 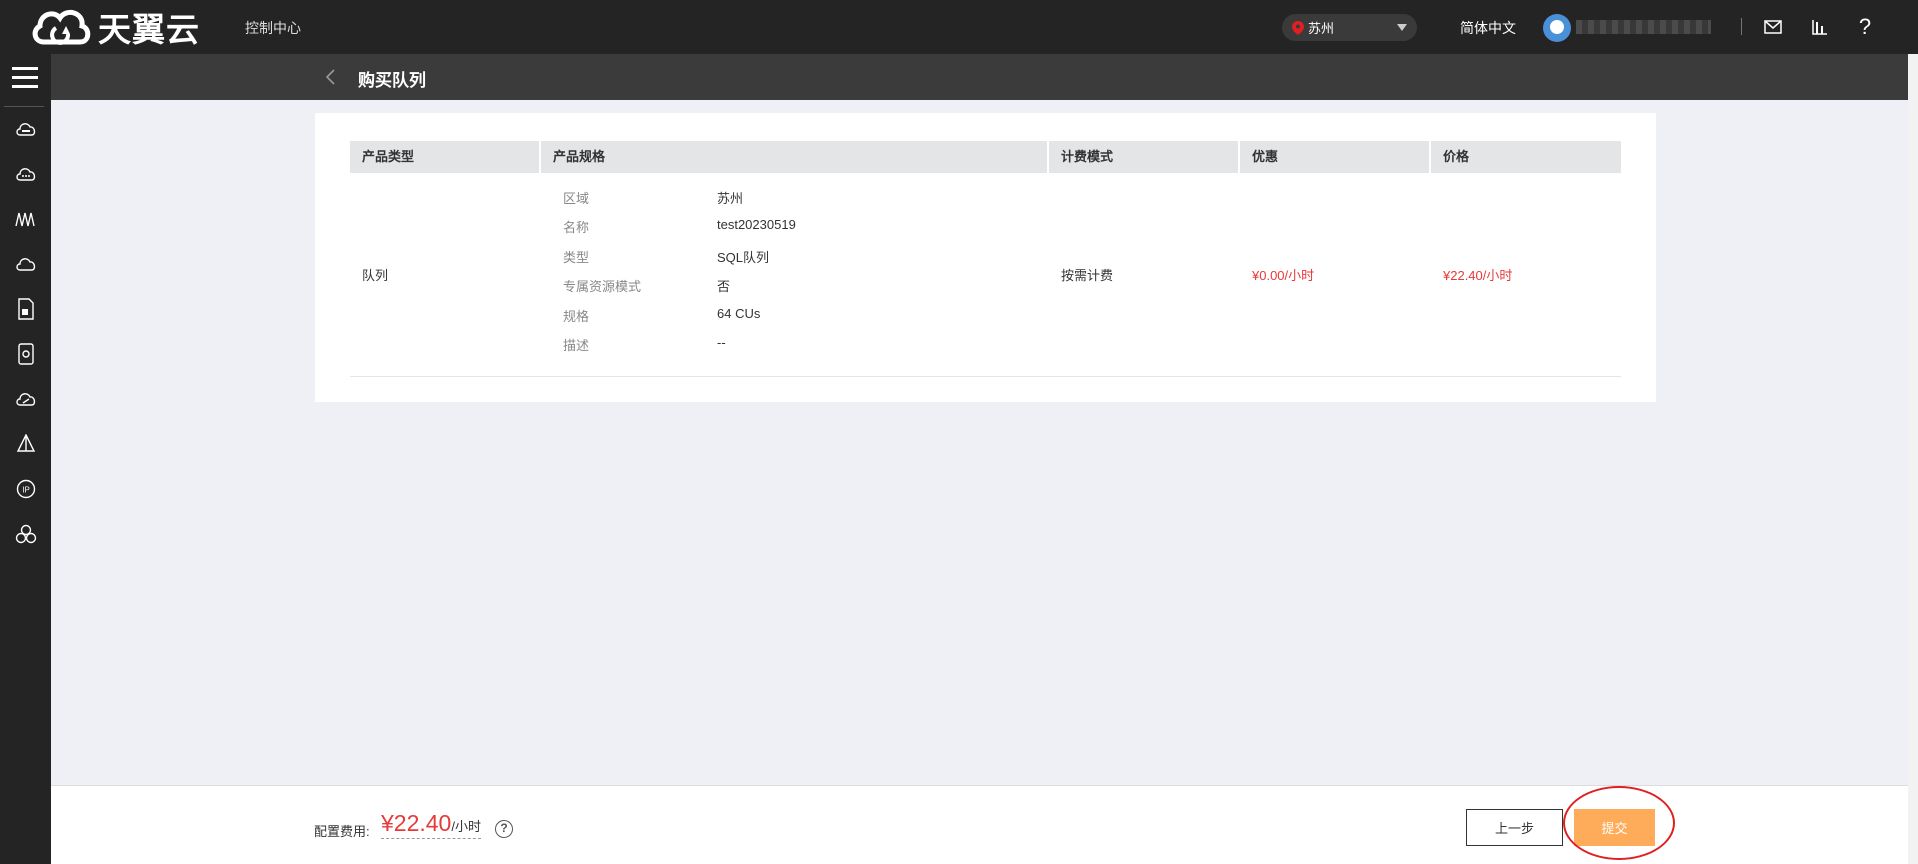 What do you see at coordinates (1913, 459) in the screenshot?
I see `scrollbar` at bounding box center [1913, 459].